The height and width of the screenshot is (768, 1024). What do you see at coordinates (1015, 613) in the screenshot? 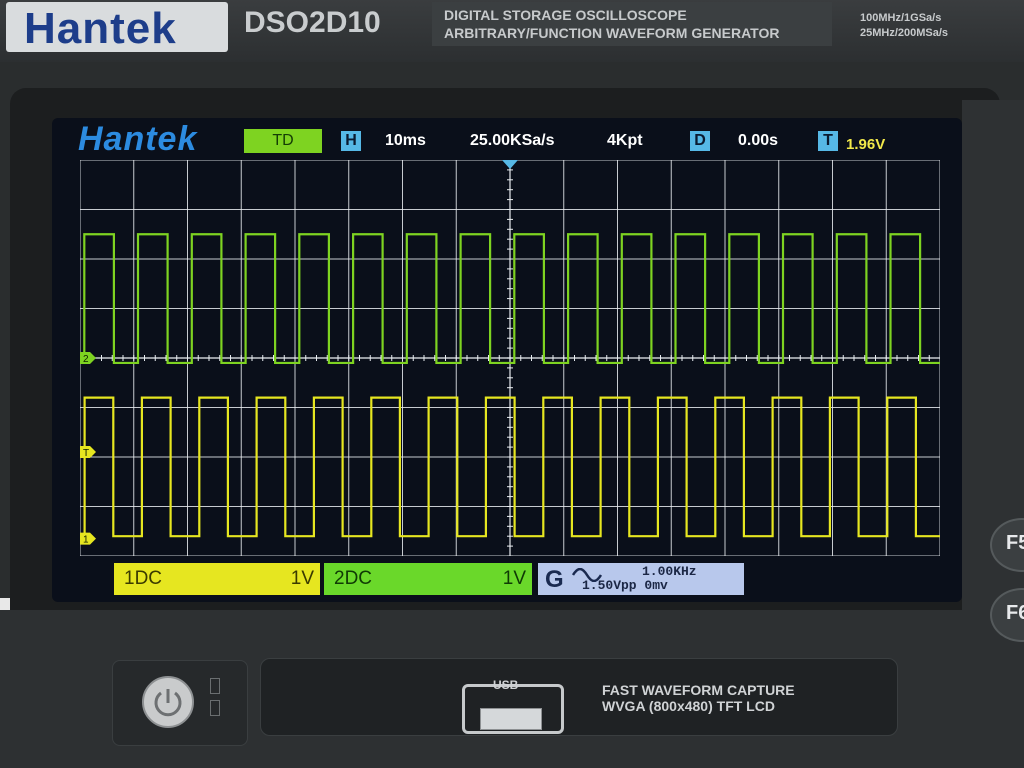
I see `f6-label: F6` at bounding box center [1015, 613].